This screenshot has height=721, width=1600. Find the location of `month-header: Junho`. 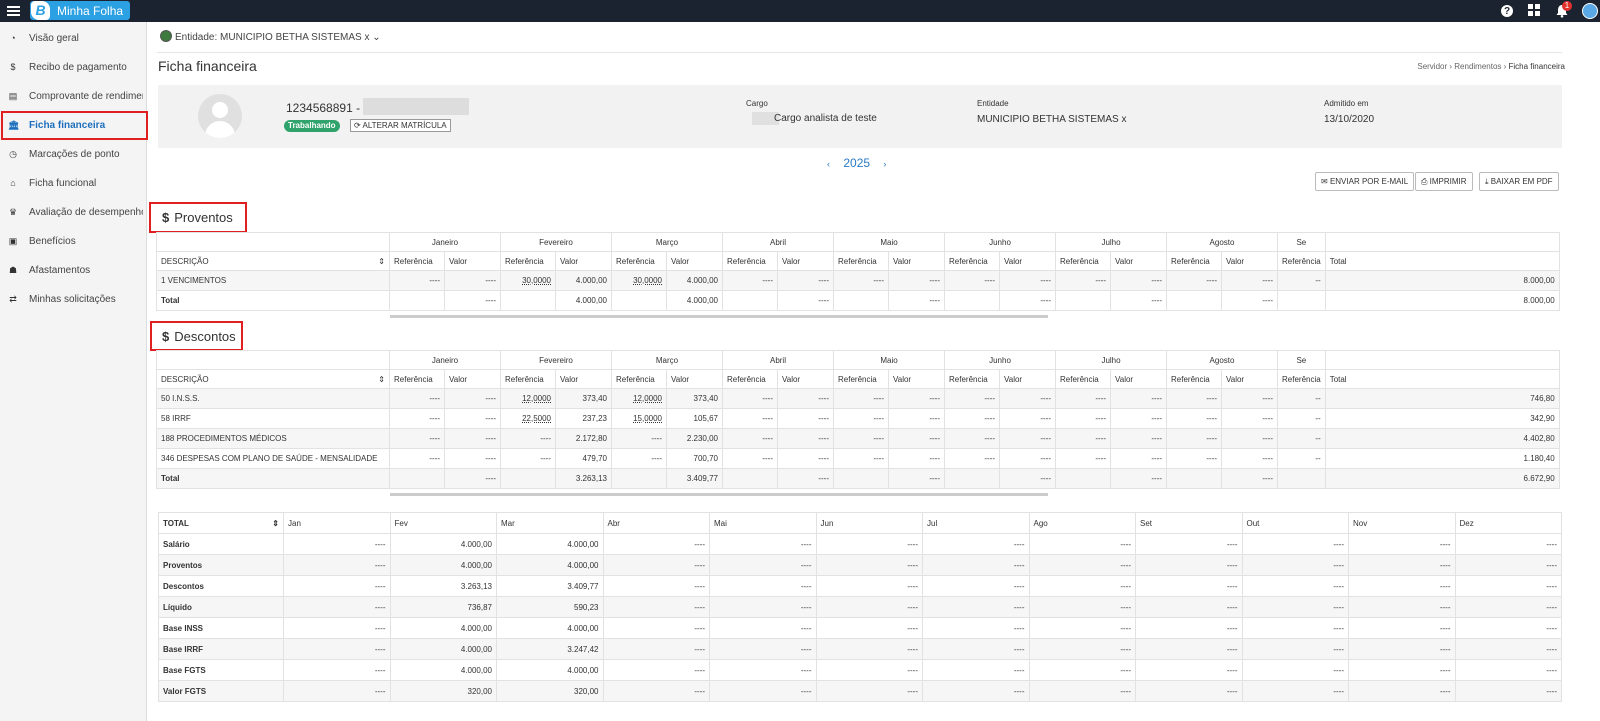

month-header: Junho is located at coordinates (1000, 360).